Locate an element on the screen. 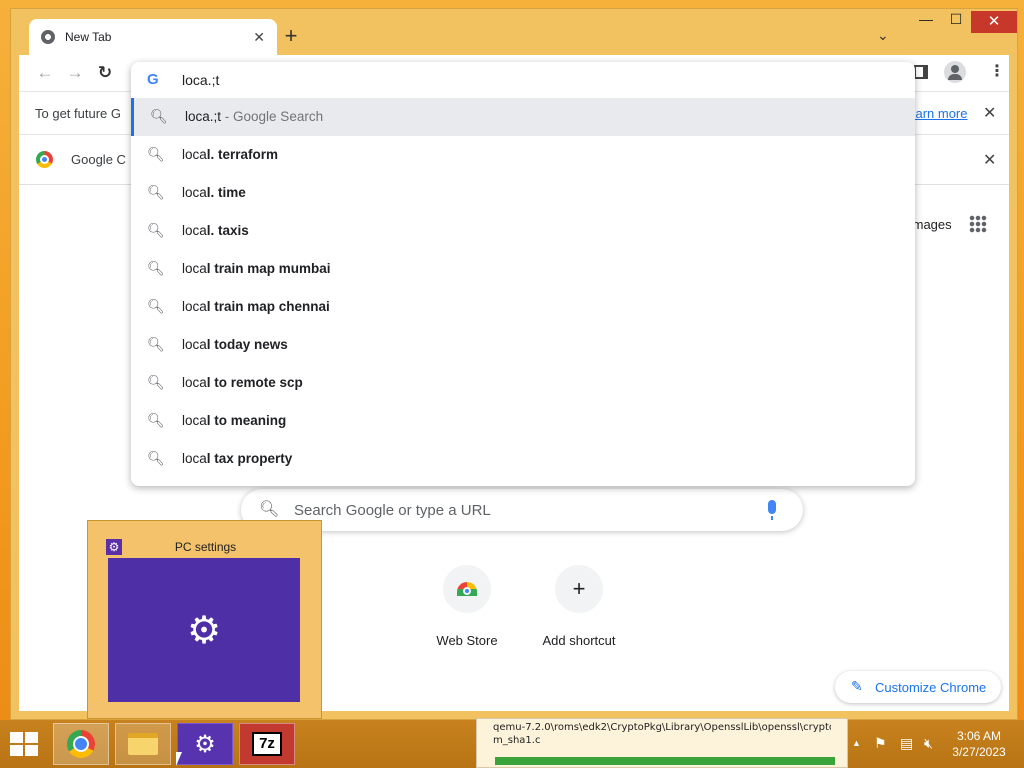 This screenshot has height=768, width=1024. gear-icon: ⚙ is located at coordinates (205, 744).